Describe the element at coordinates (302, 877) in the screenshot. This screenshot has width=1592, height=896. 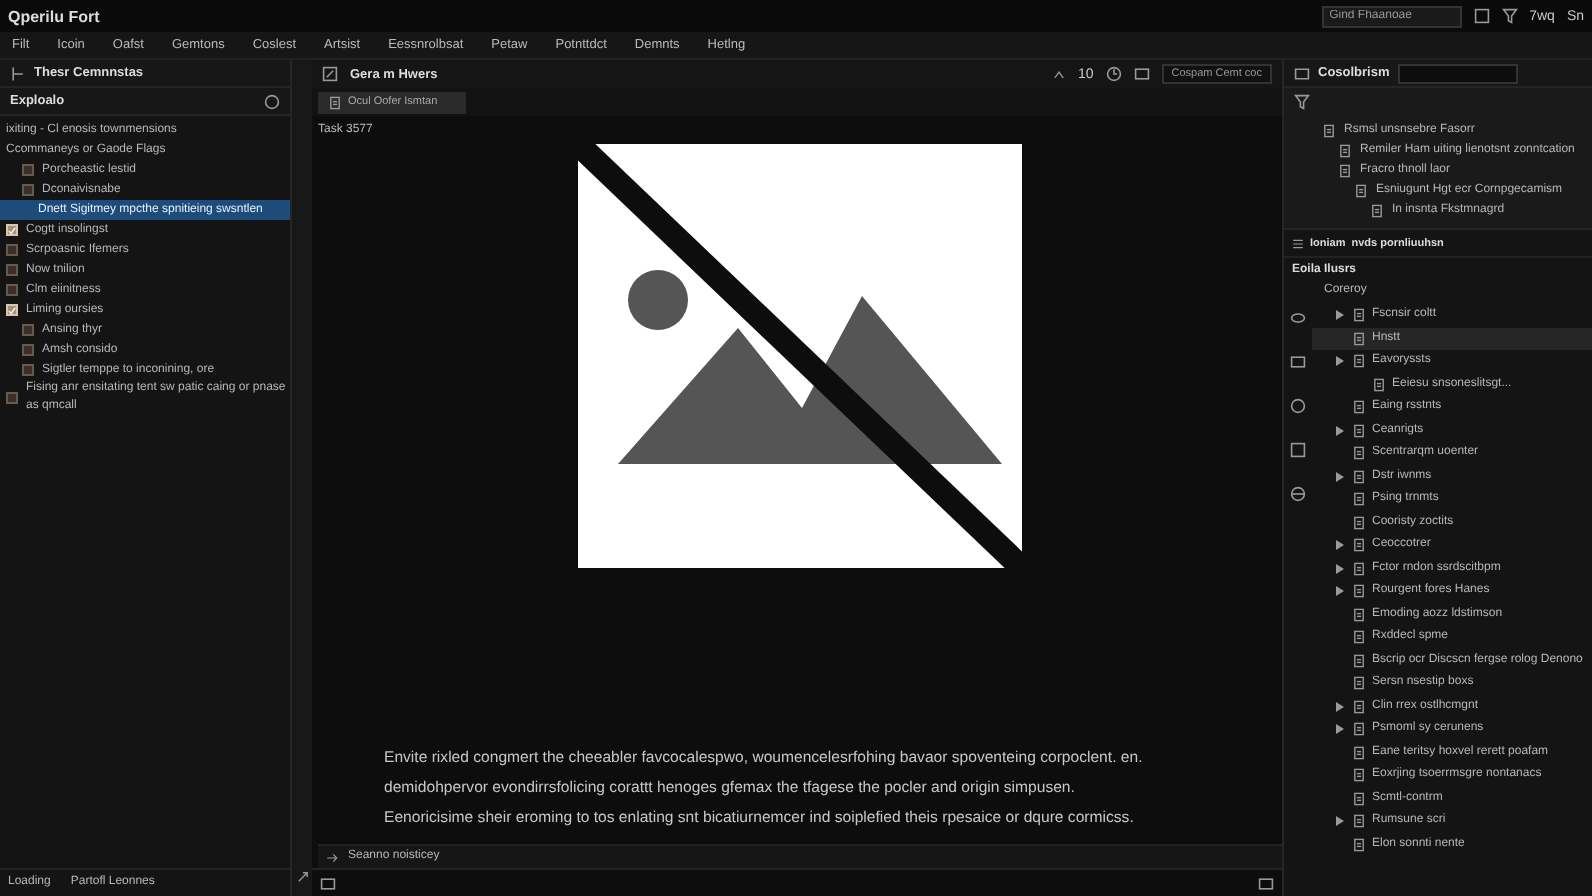
I see `expand-icon` at that location.